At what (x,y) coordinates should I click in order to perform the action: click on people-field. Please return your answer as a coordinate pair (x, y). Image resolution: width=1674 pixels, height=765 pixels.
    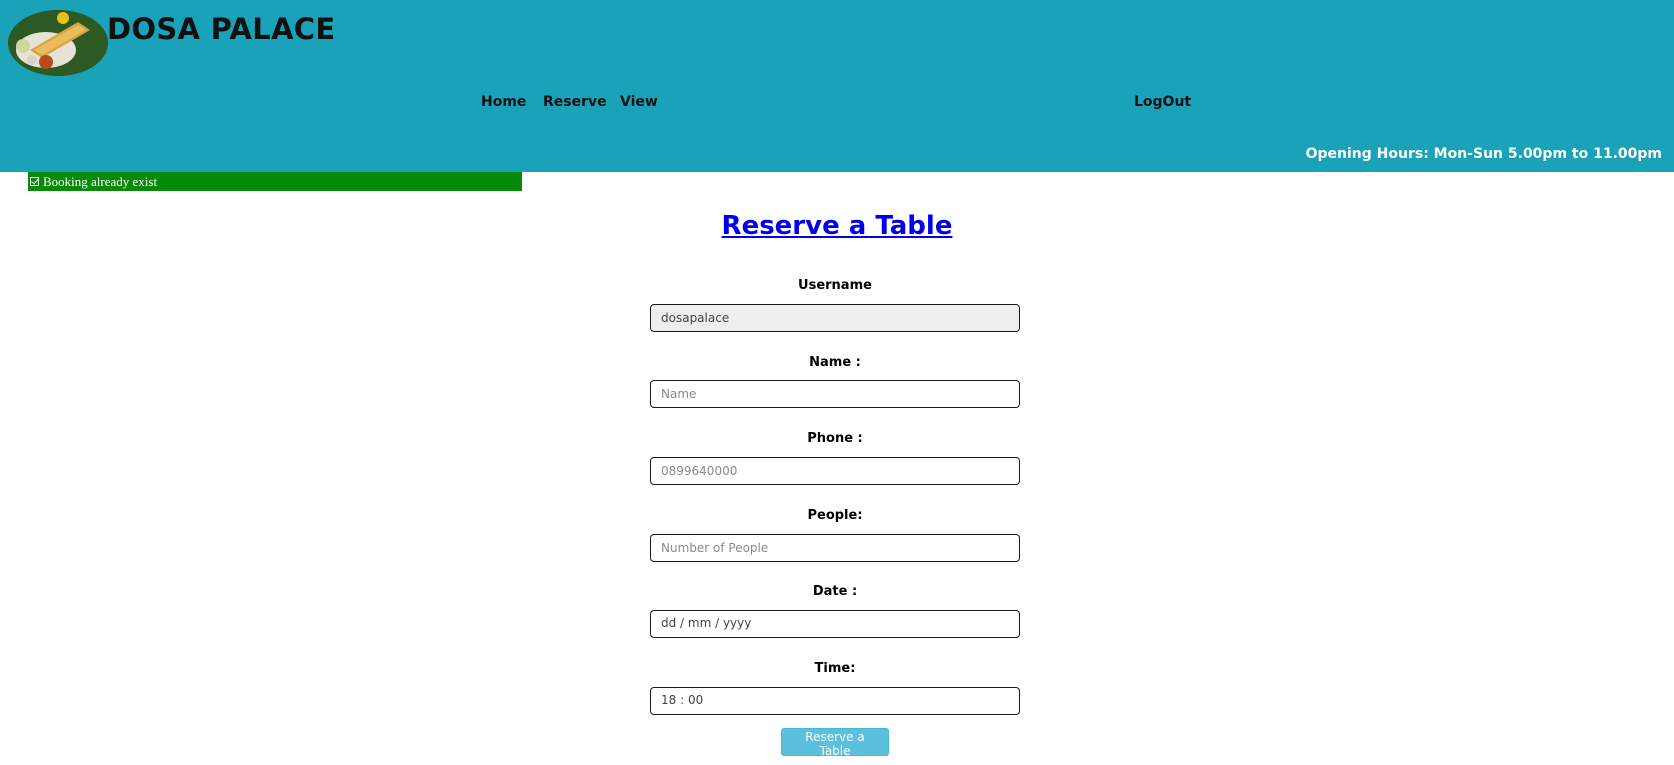
    Looking at the image, I should click on (835, 548).